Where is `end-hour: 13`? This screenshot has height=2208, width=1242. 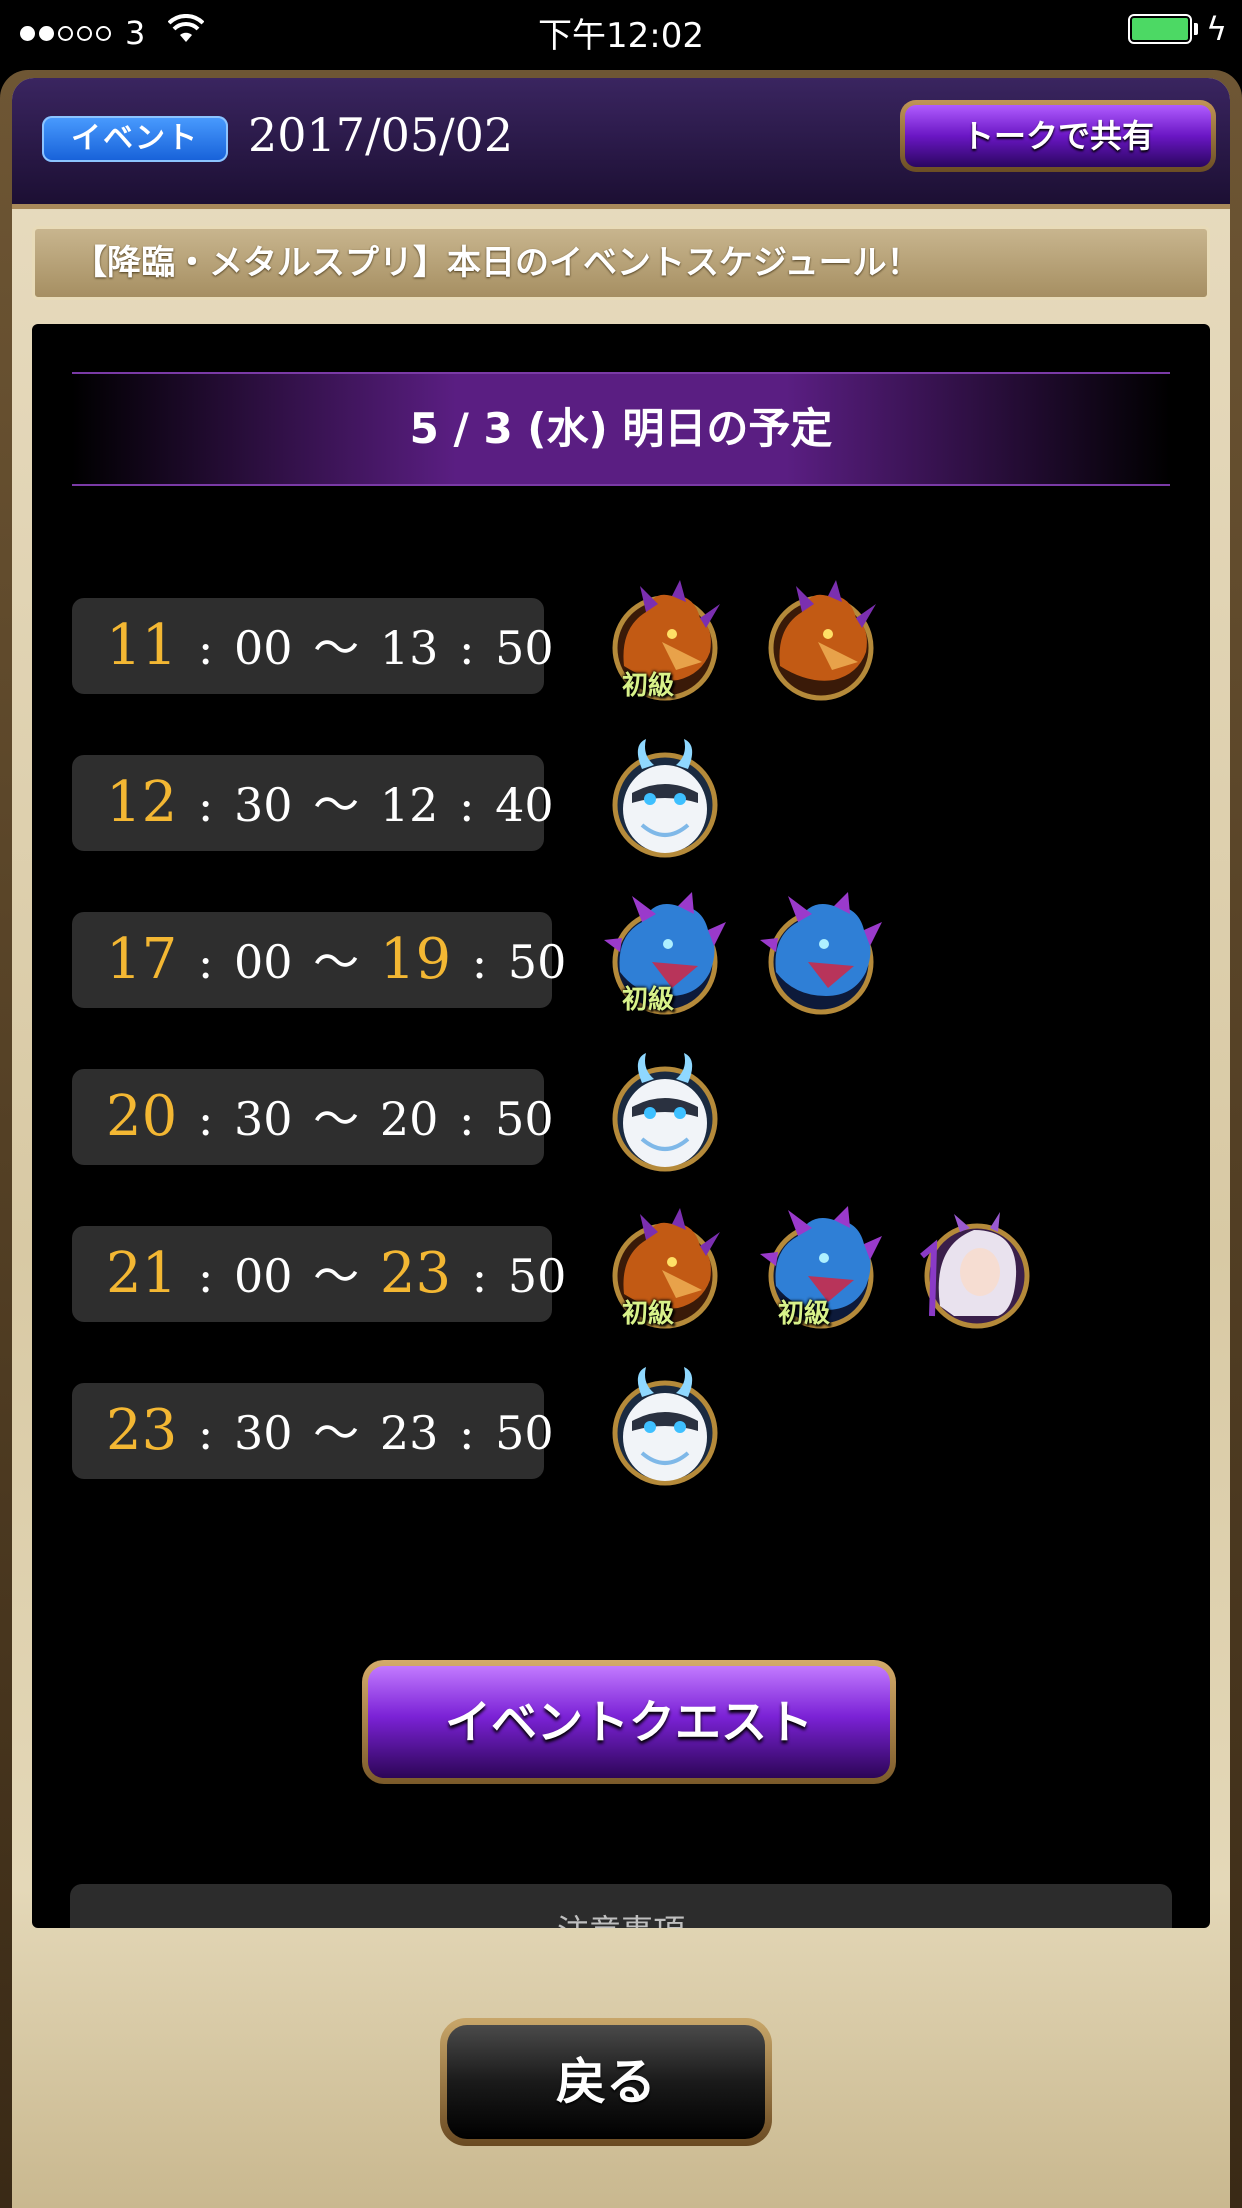
end-hour: 13 is located at coordinates (409, 648).